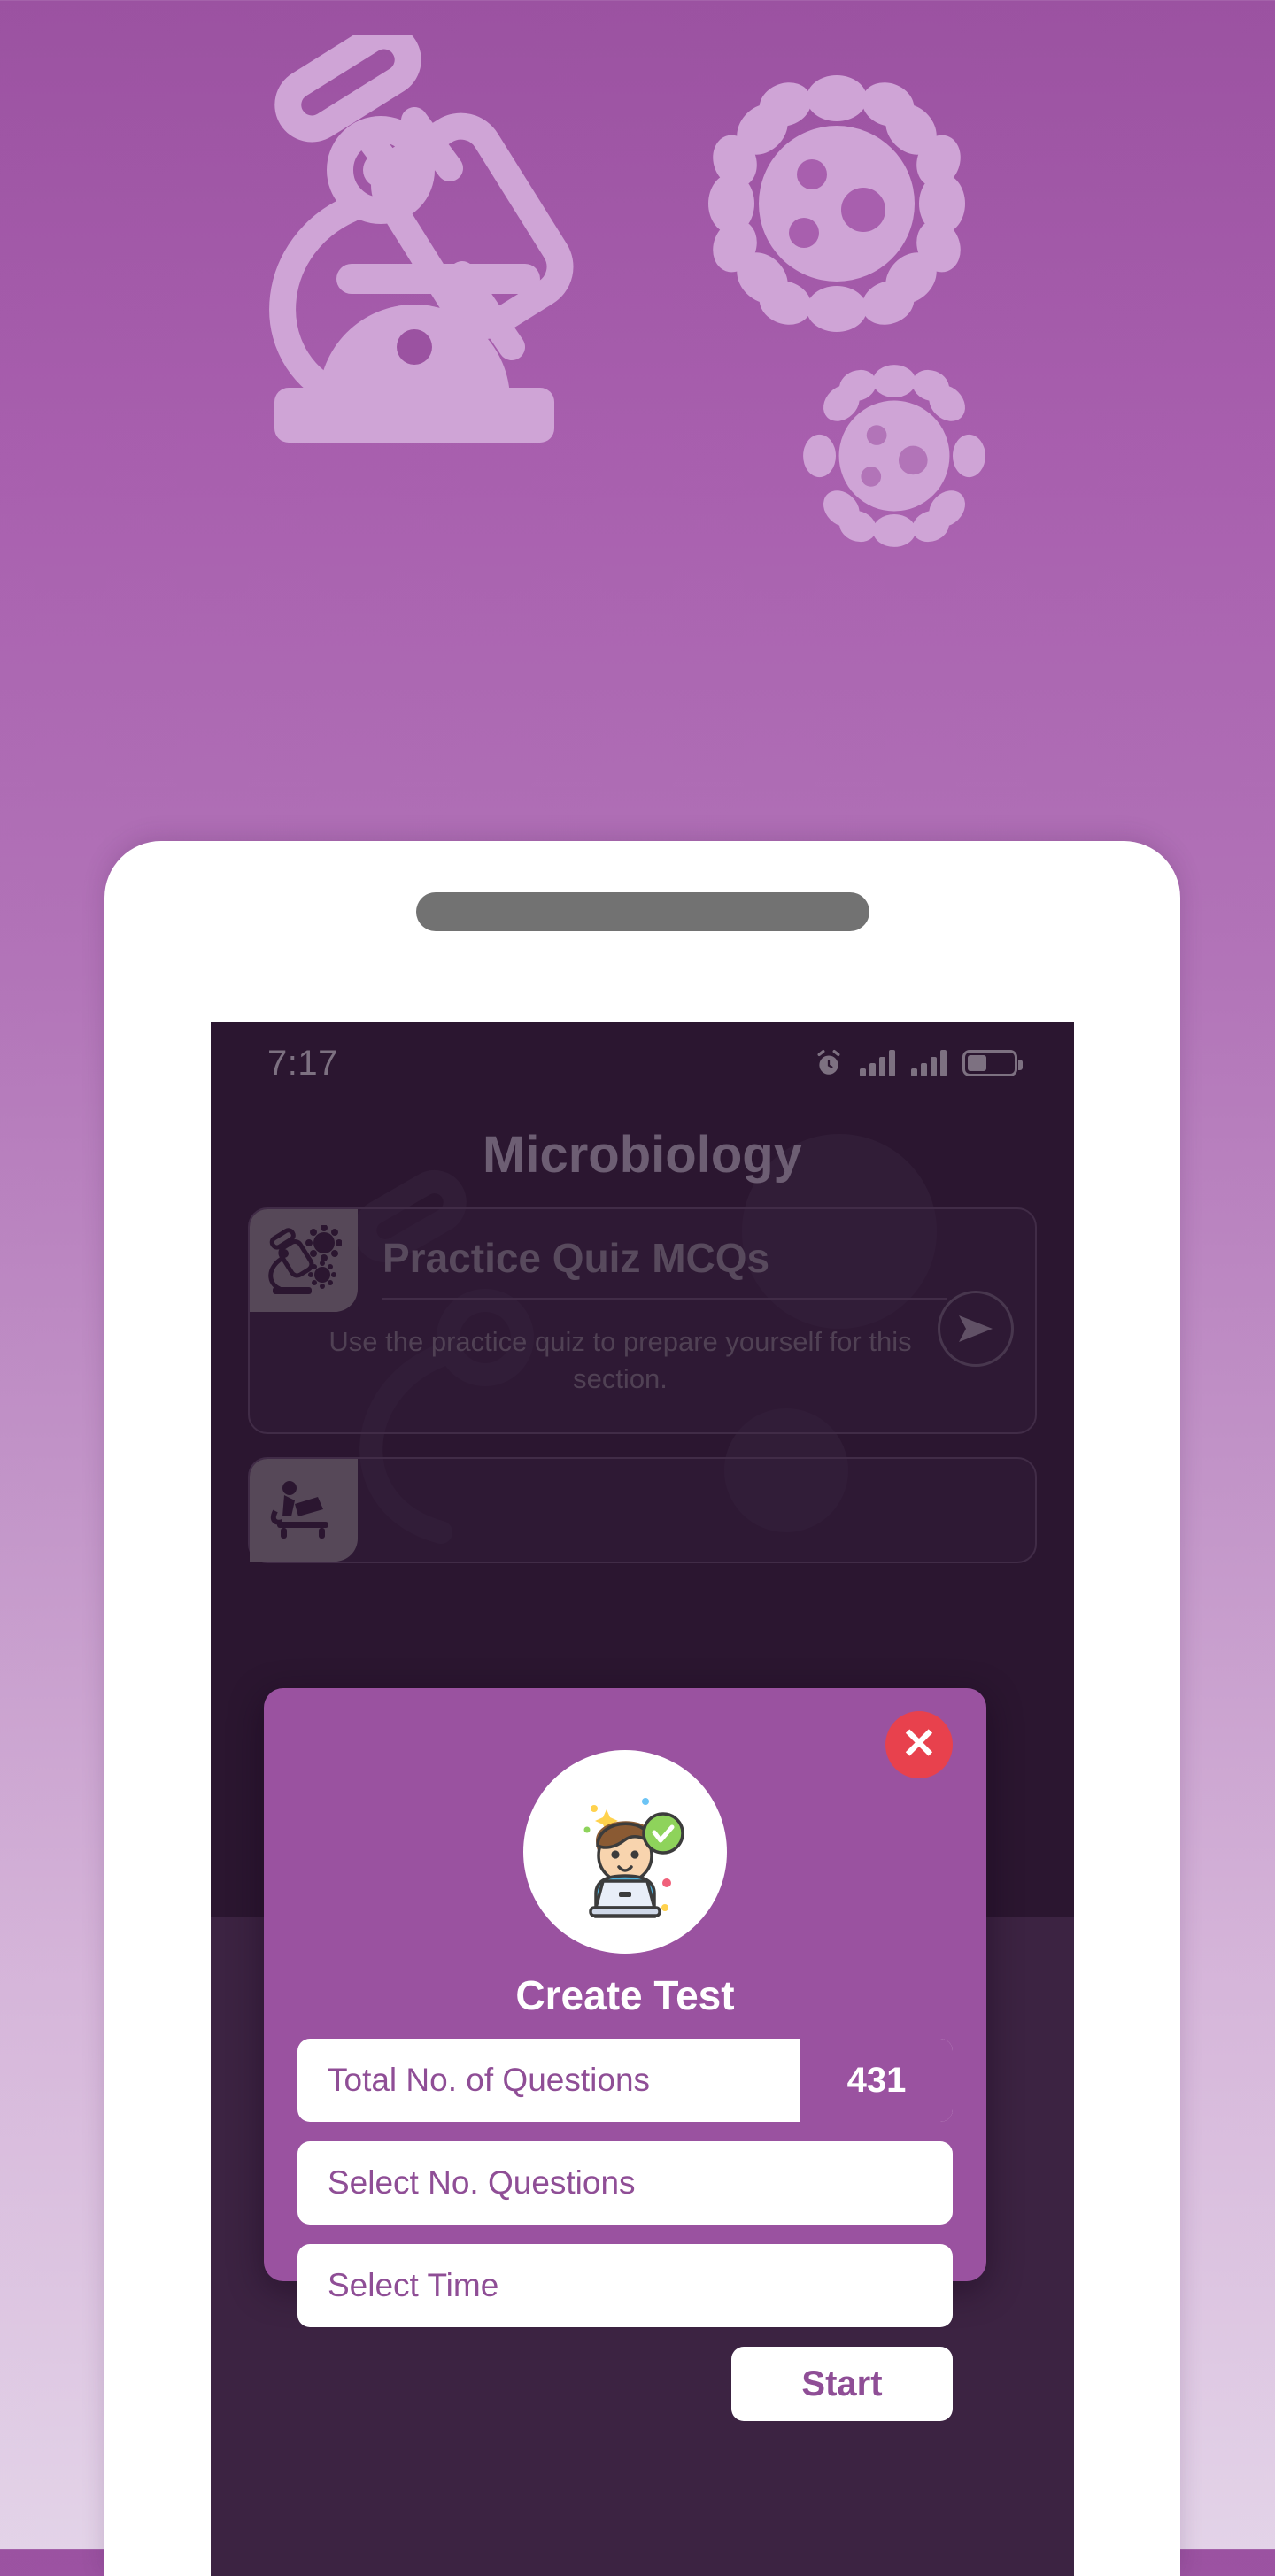 The image size is (1275, 2576). Describe the element at coordinates (421, 239) in the screenshot. I see `microscope-illustration` at that location.